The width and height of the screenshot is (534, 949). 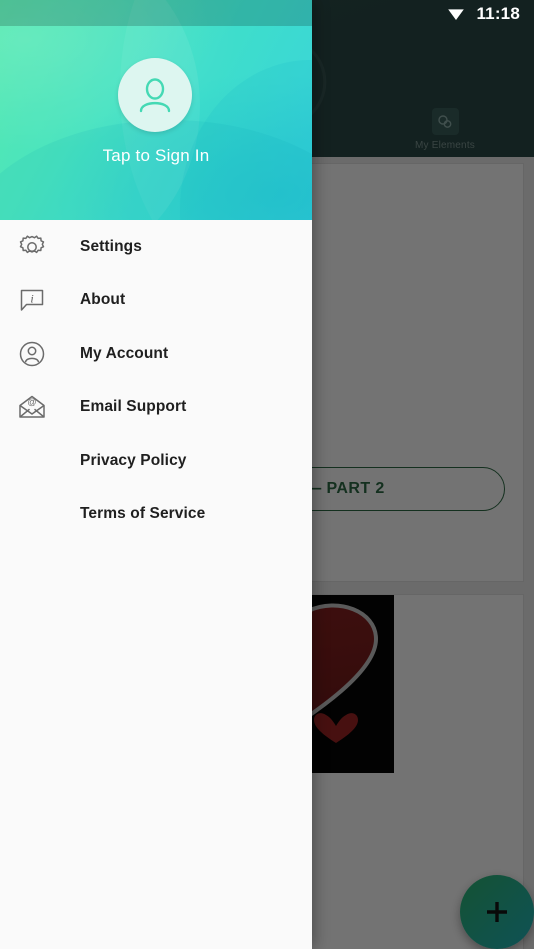 I want to click on sidebar-item-label: My Account, so click(x=124, y=353).